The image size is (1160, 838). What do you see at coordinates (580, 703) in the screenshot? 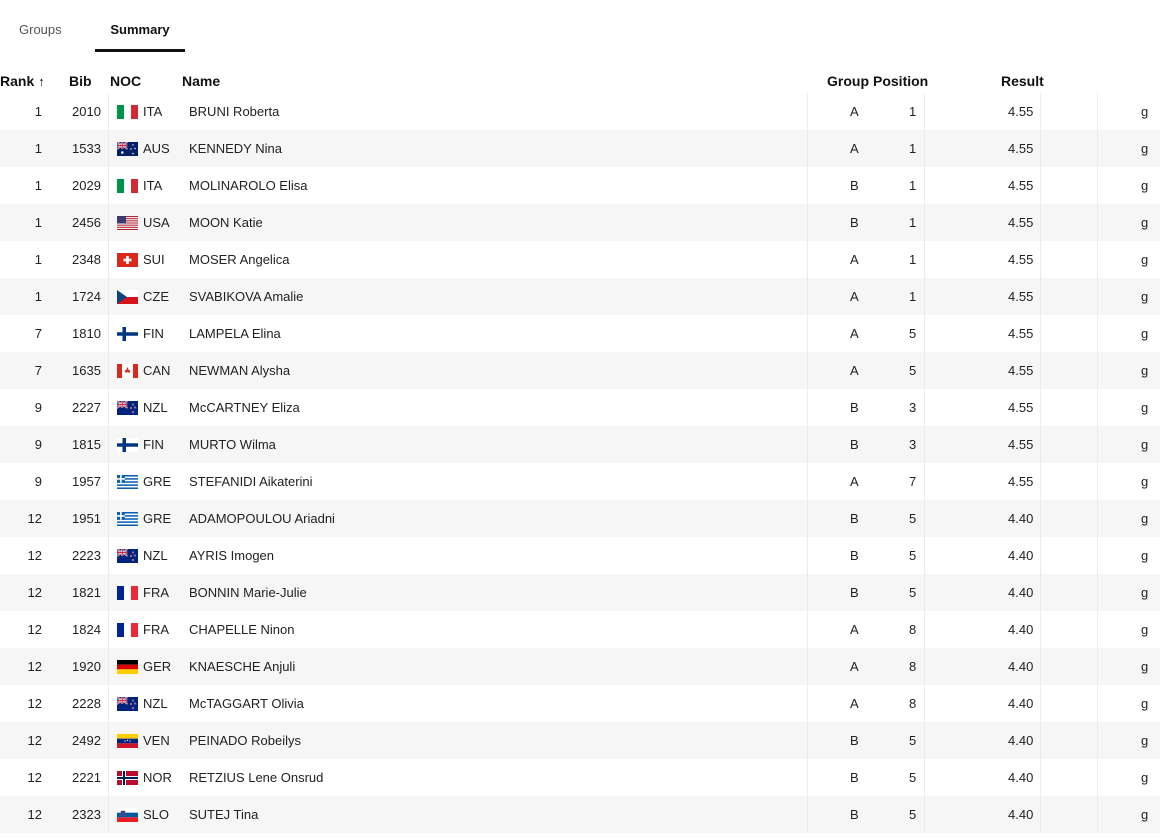
I see `table-row: 12 2228 NZL McTAGGART Olivia A 8 4.40 g` at bounding box center [580, 703].